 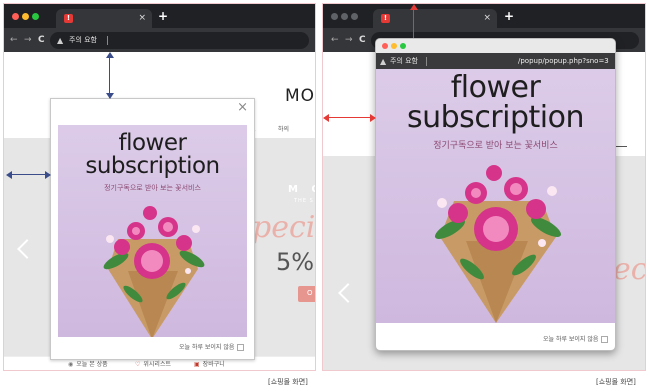 I want to click on site-logo: MO, so click(x=300, y=96).